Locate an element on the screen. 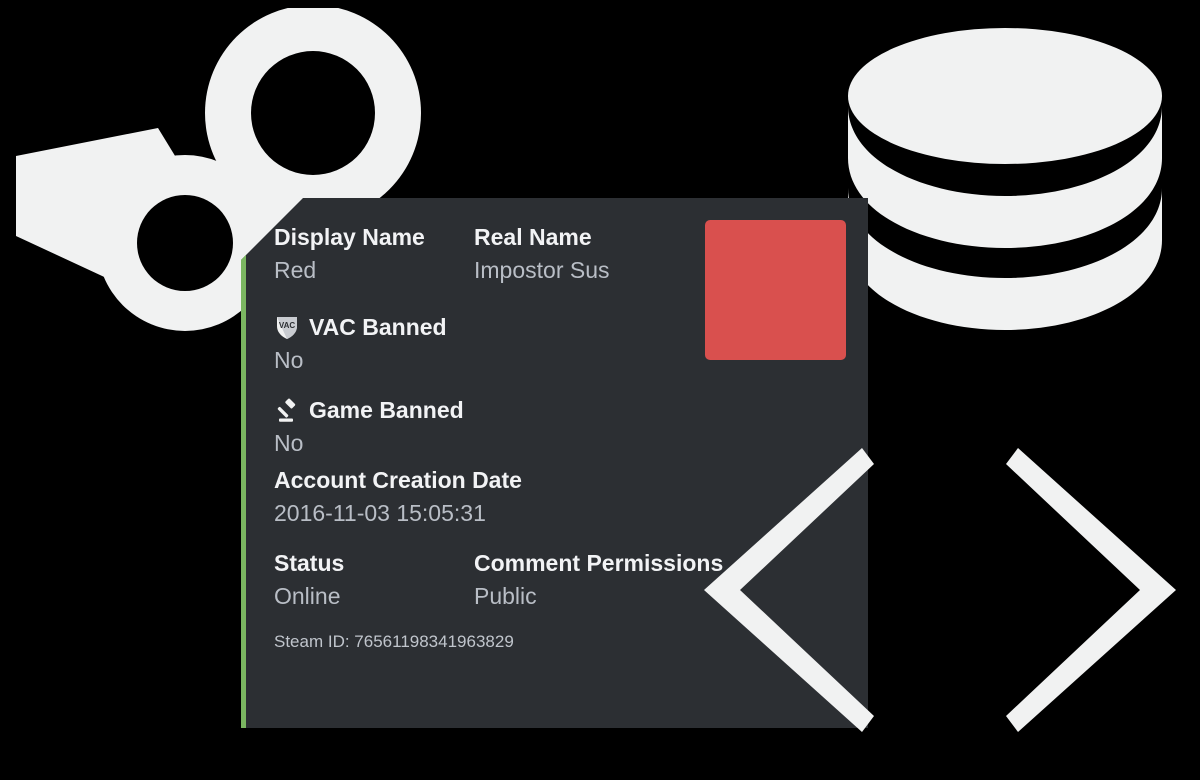 Image resolution: width=1200 pixels, height=780 pixels. account-creation-date-label: Account Creation Date is located at coordinates (398, 479).